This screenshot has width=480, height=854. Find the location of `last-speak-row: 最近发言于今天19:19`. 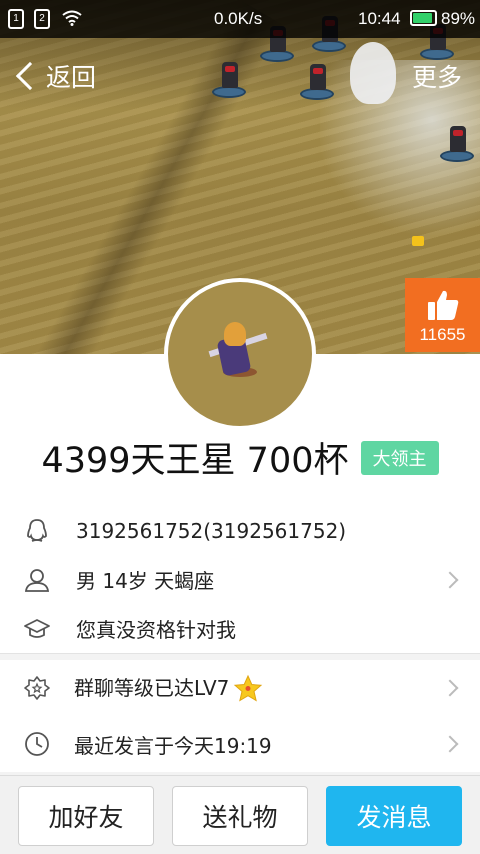

last-speak-row: 最近发言于今天19:19 is located at coordinates (240, 744).